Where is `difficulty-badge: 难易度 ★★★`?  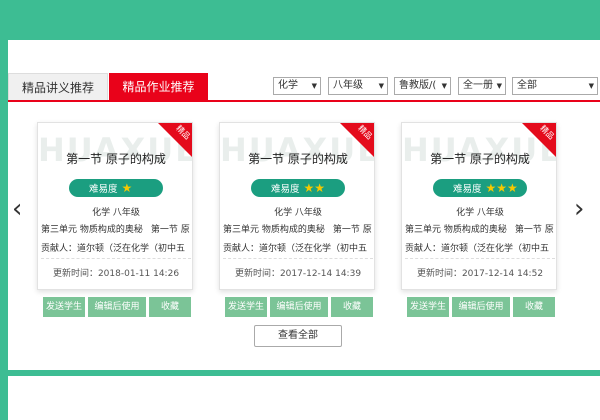
difficulty-badge: 难易度 ★★★ is located at coordinates (480, 188).